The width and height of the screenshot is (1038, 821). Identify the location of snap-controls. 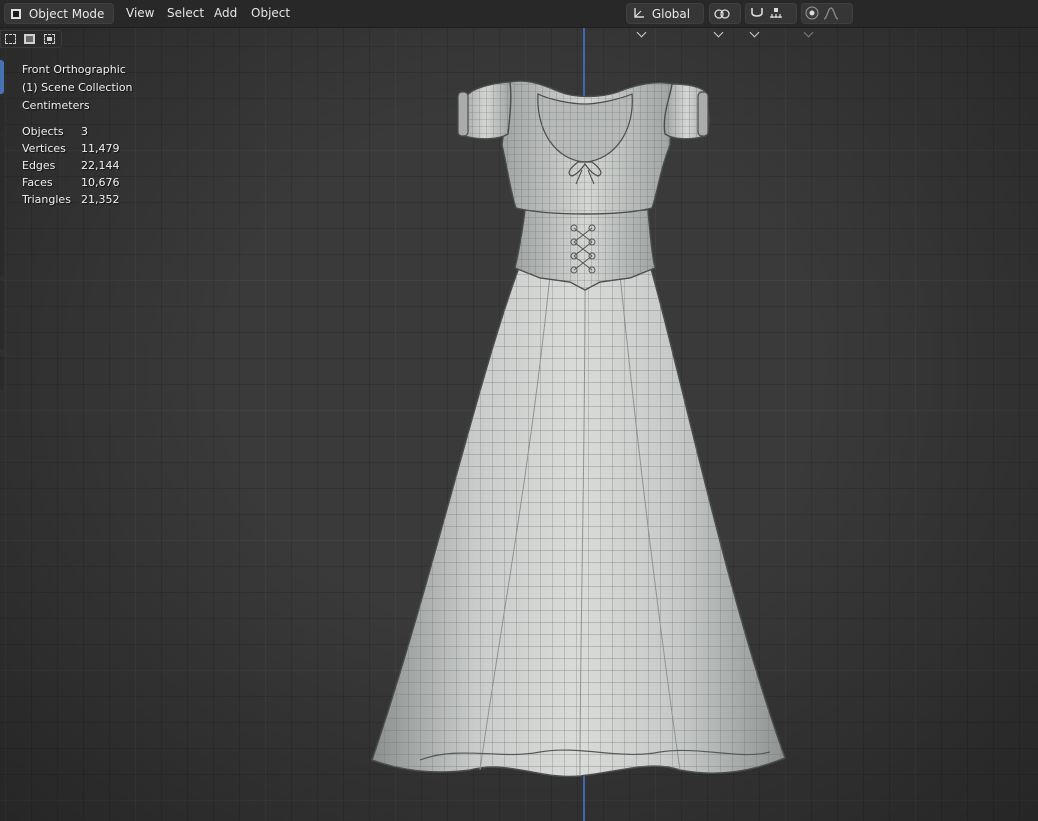
(771, 20).